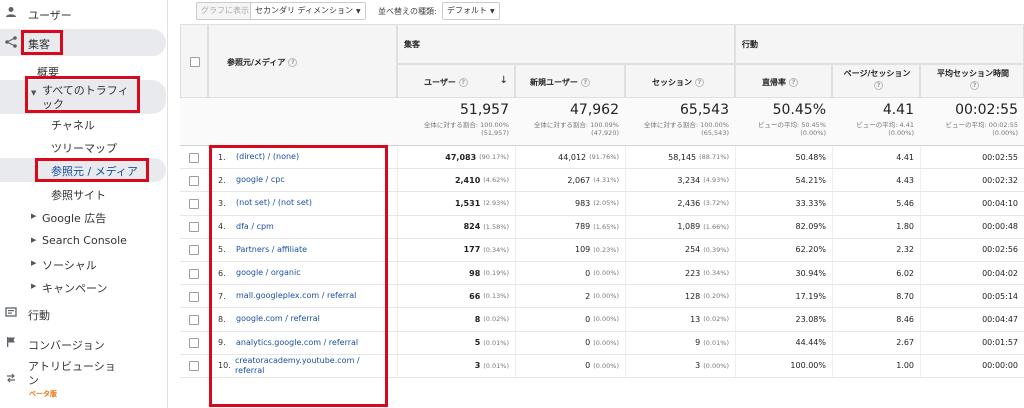 The width and height of the screenshot is (1024, 408). I want to click on metric-percent: (2.05%), so click(606, 203).